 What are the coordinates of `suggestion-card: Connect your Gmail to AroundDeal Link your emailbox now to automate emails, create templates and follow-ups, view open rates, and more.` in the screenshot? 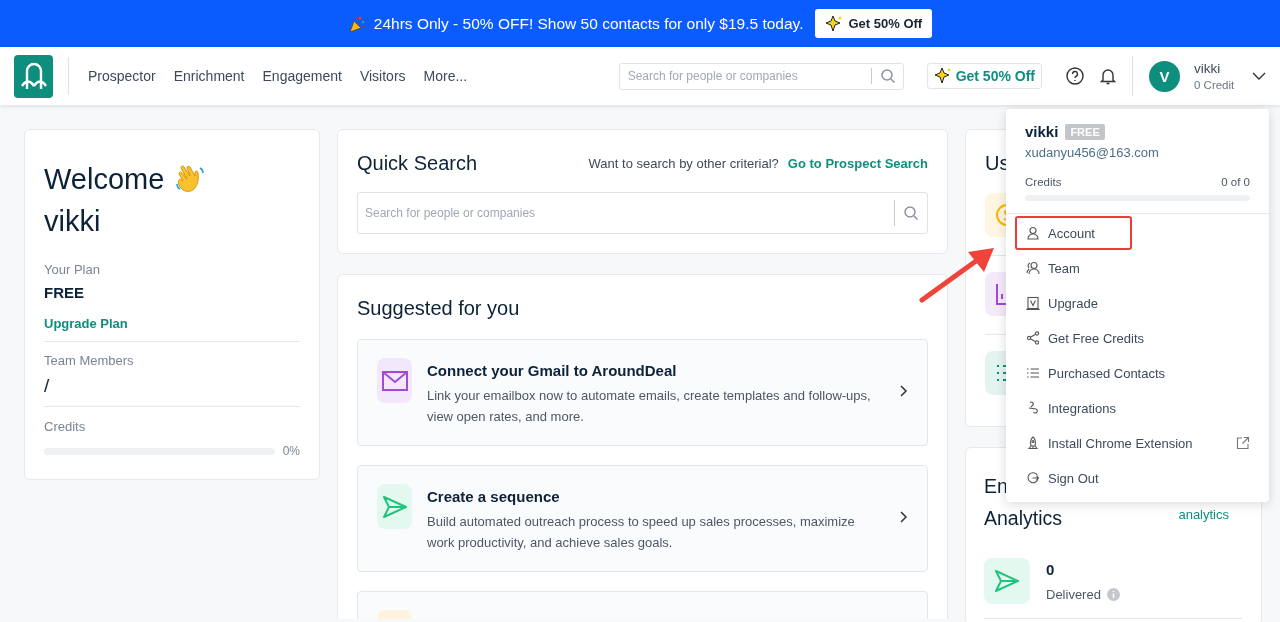 It's located at (642, 392).